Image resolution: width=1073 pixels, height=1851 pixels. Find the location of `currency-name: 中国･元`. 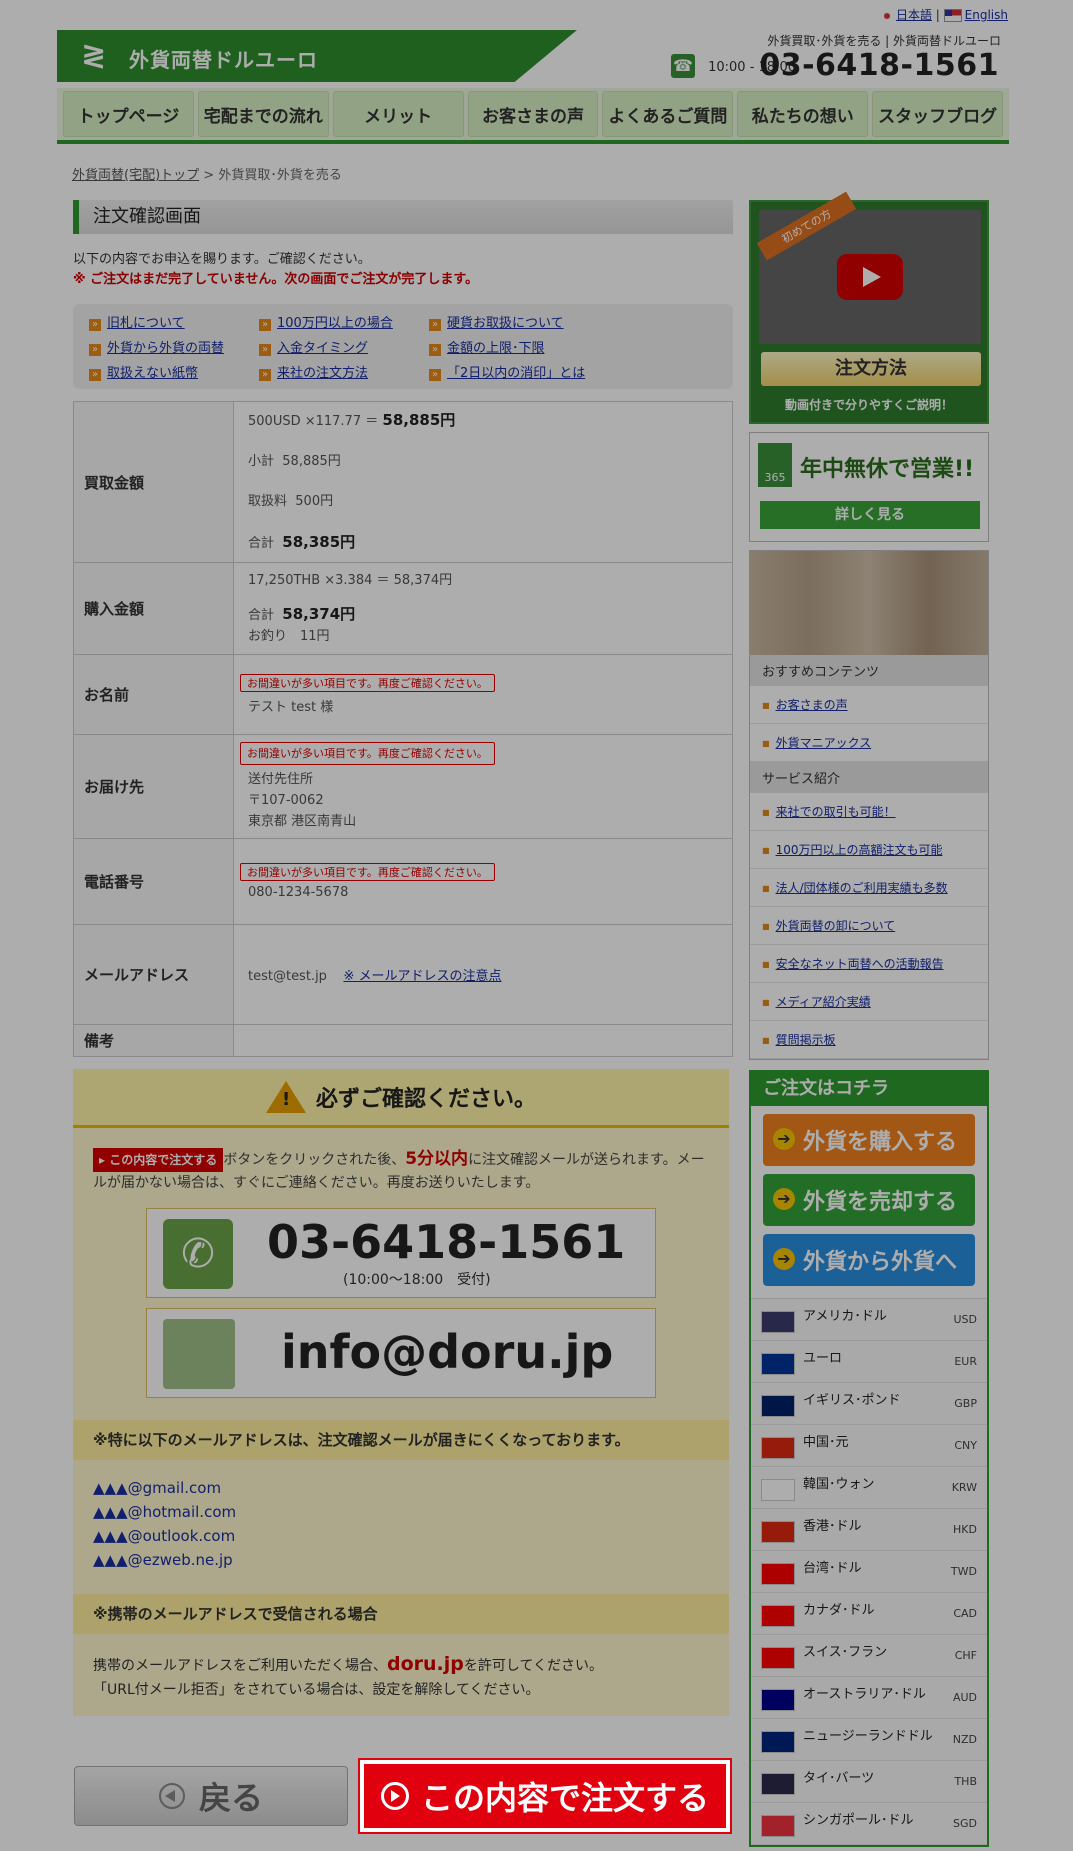

currency-name: 中国･元 is located at coordinates (826, 1442).